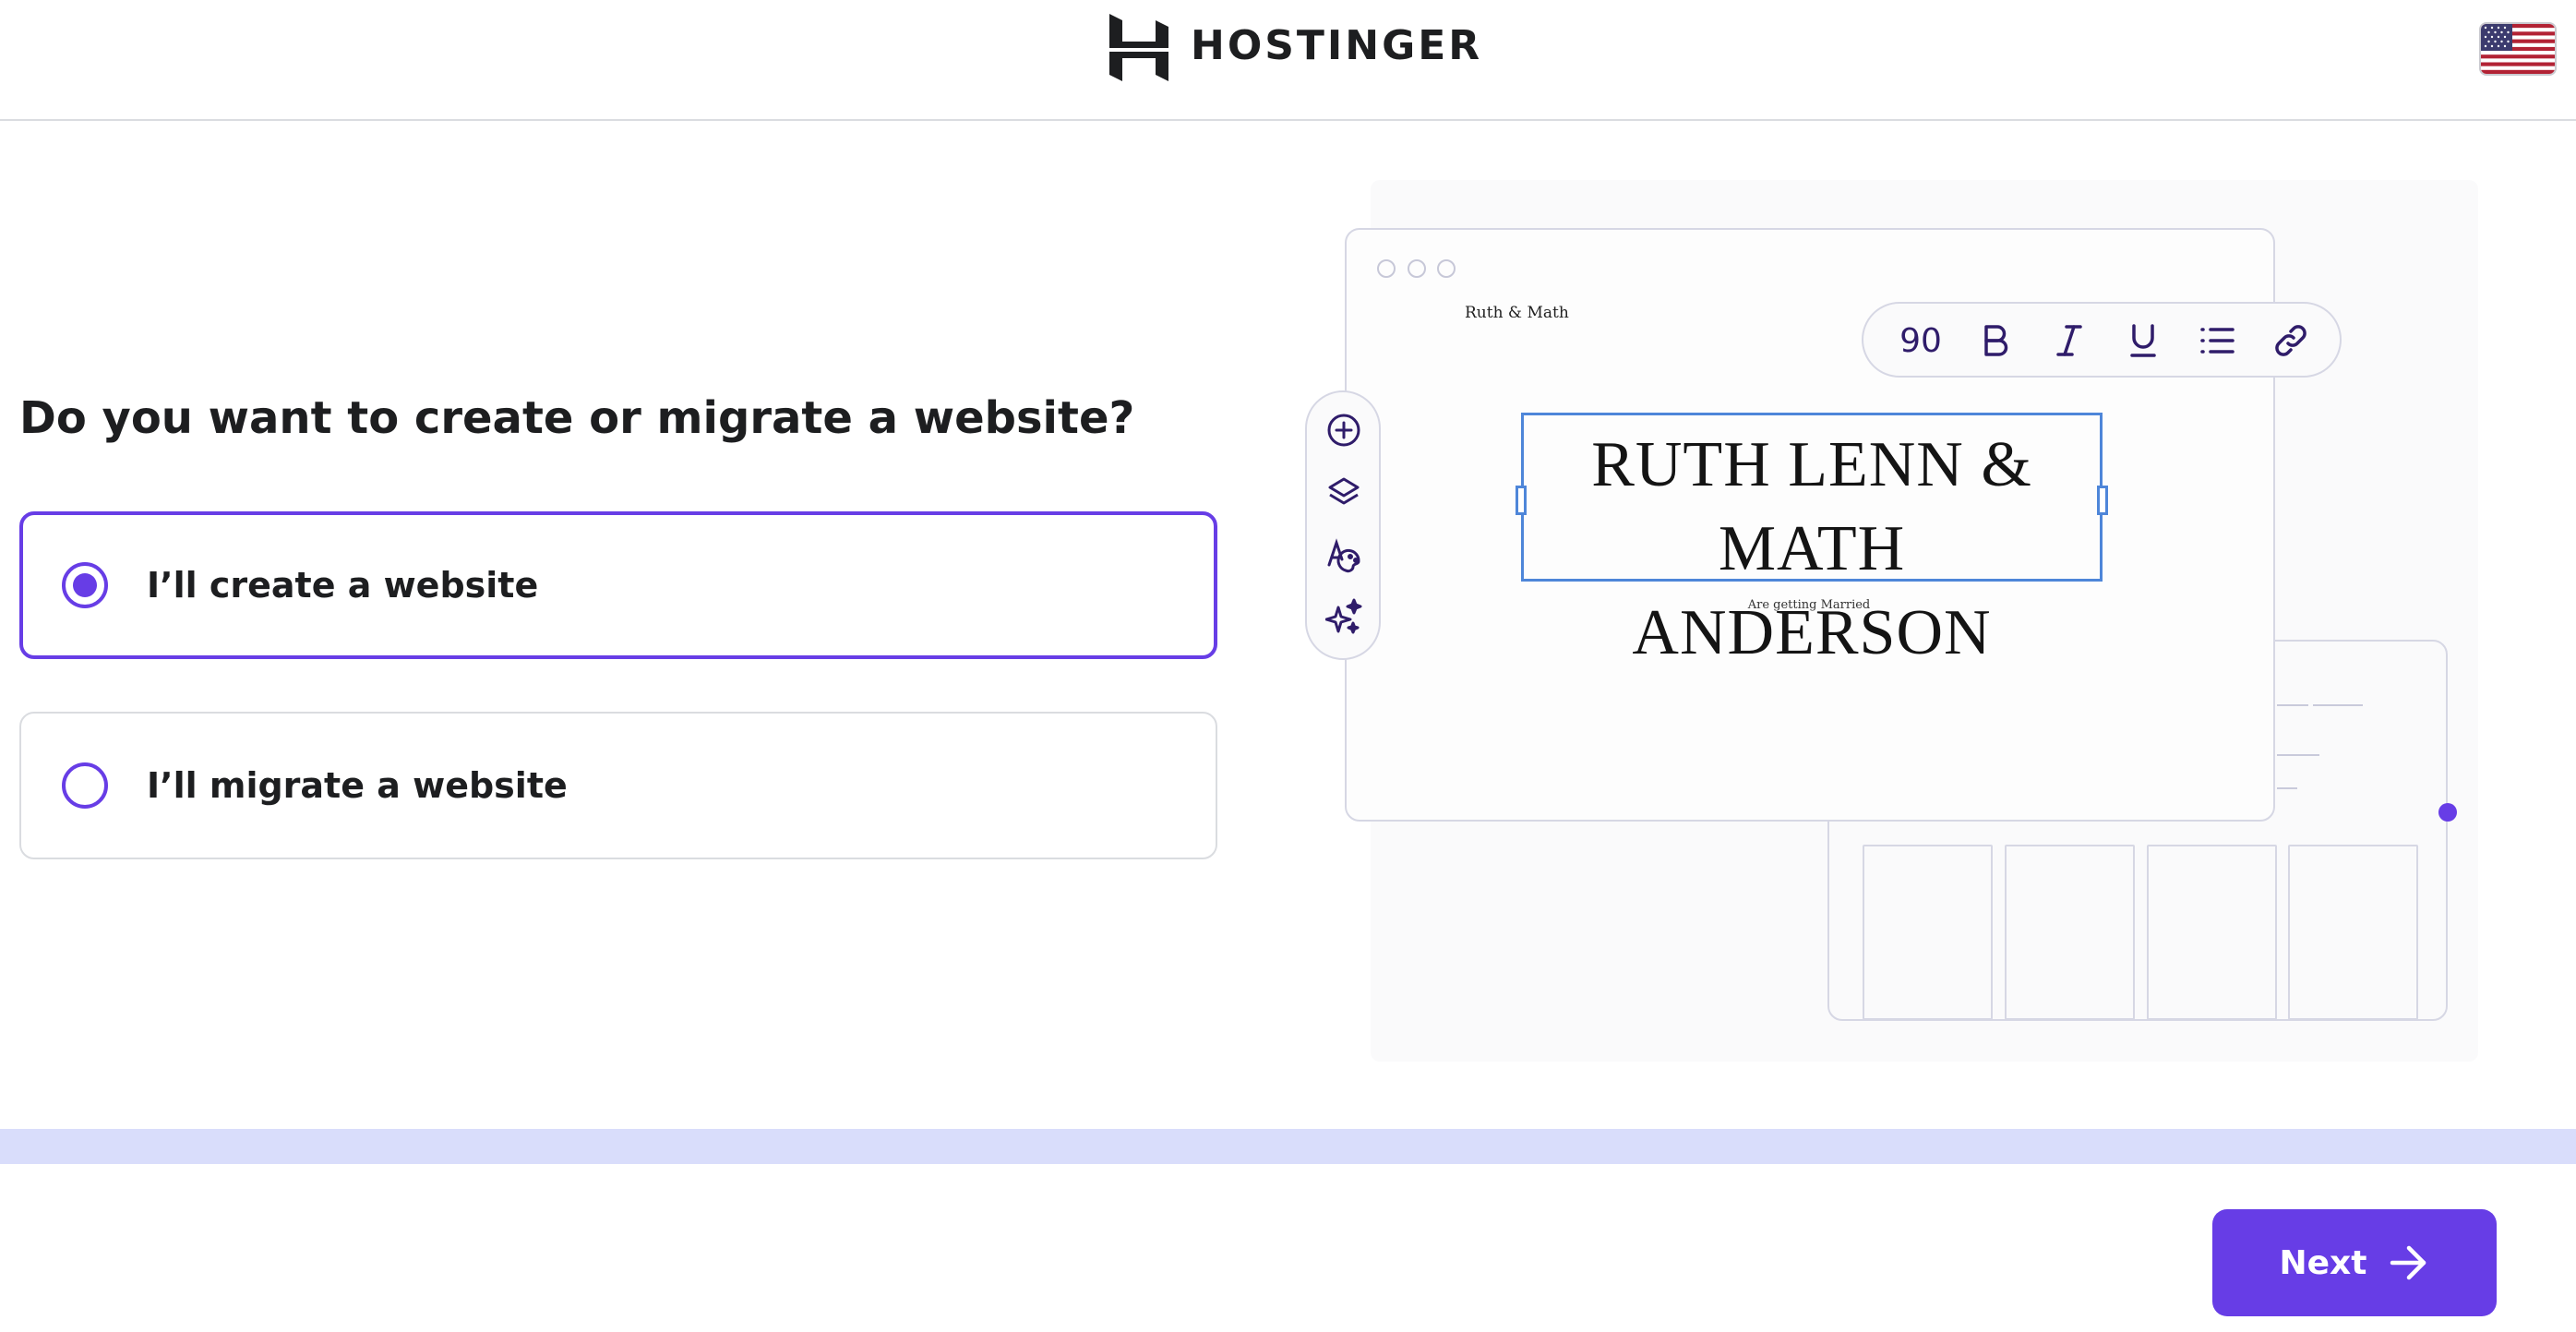 The image size is (2576, 1332). I want to click on progress-bar, so click(1288, 1146).